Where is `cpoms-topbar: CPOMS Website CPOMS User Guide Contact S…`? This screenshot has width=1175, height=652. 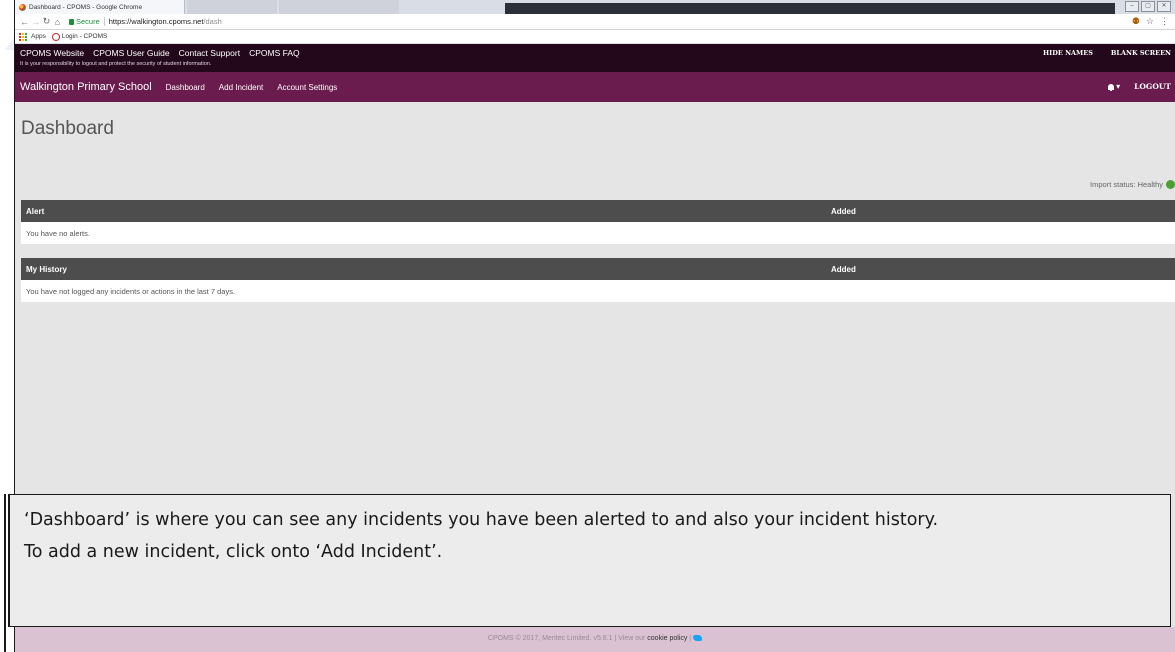 cpoms-topbar: CPOMS Website CPOMS User Guide Contact S… is located at coordinates (595, 58).